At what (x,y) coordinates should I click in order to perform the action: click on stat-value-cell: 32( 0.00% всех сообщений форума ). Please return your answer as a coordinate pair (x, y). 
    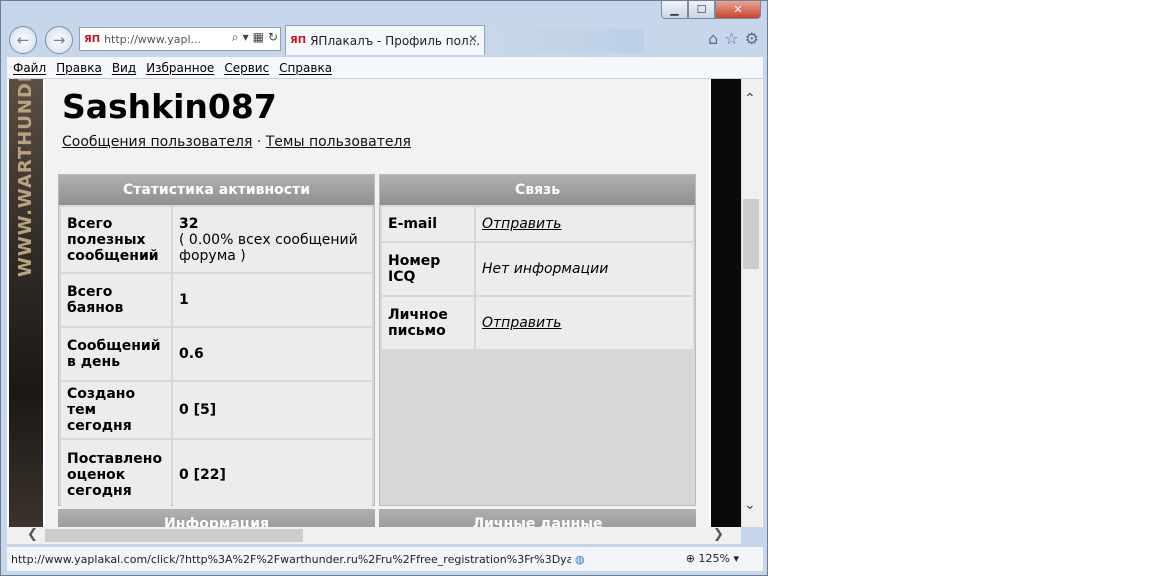
    Looking at the image, I should click on (272, 239).